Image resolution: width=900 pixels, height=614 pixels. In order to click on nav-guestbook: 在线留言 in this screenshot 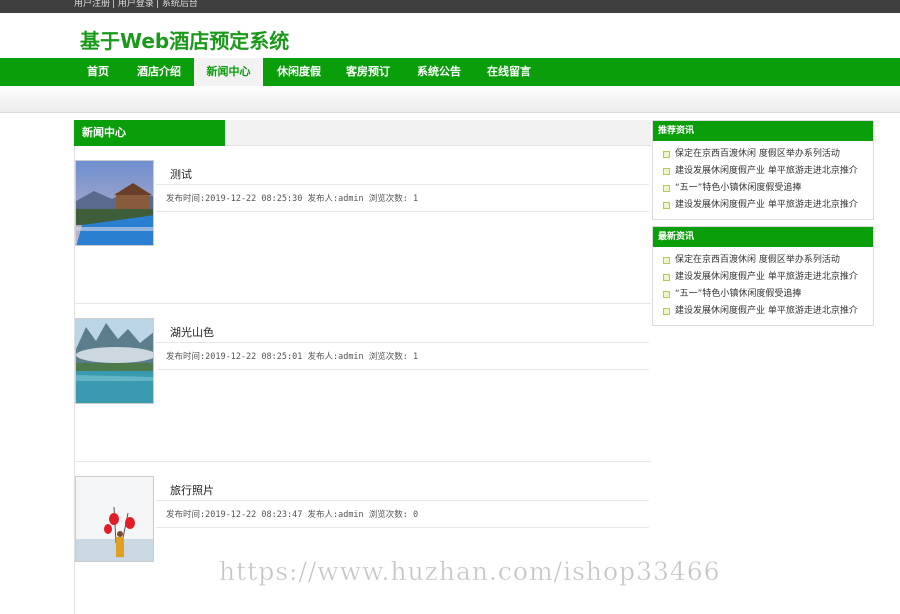, I will do `click(509, 72)`.